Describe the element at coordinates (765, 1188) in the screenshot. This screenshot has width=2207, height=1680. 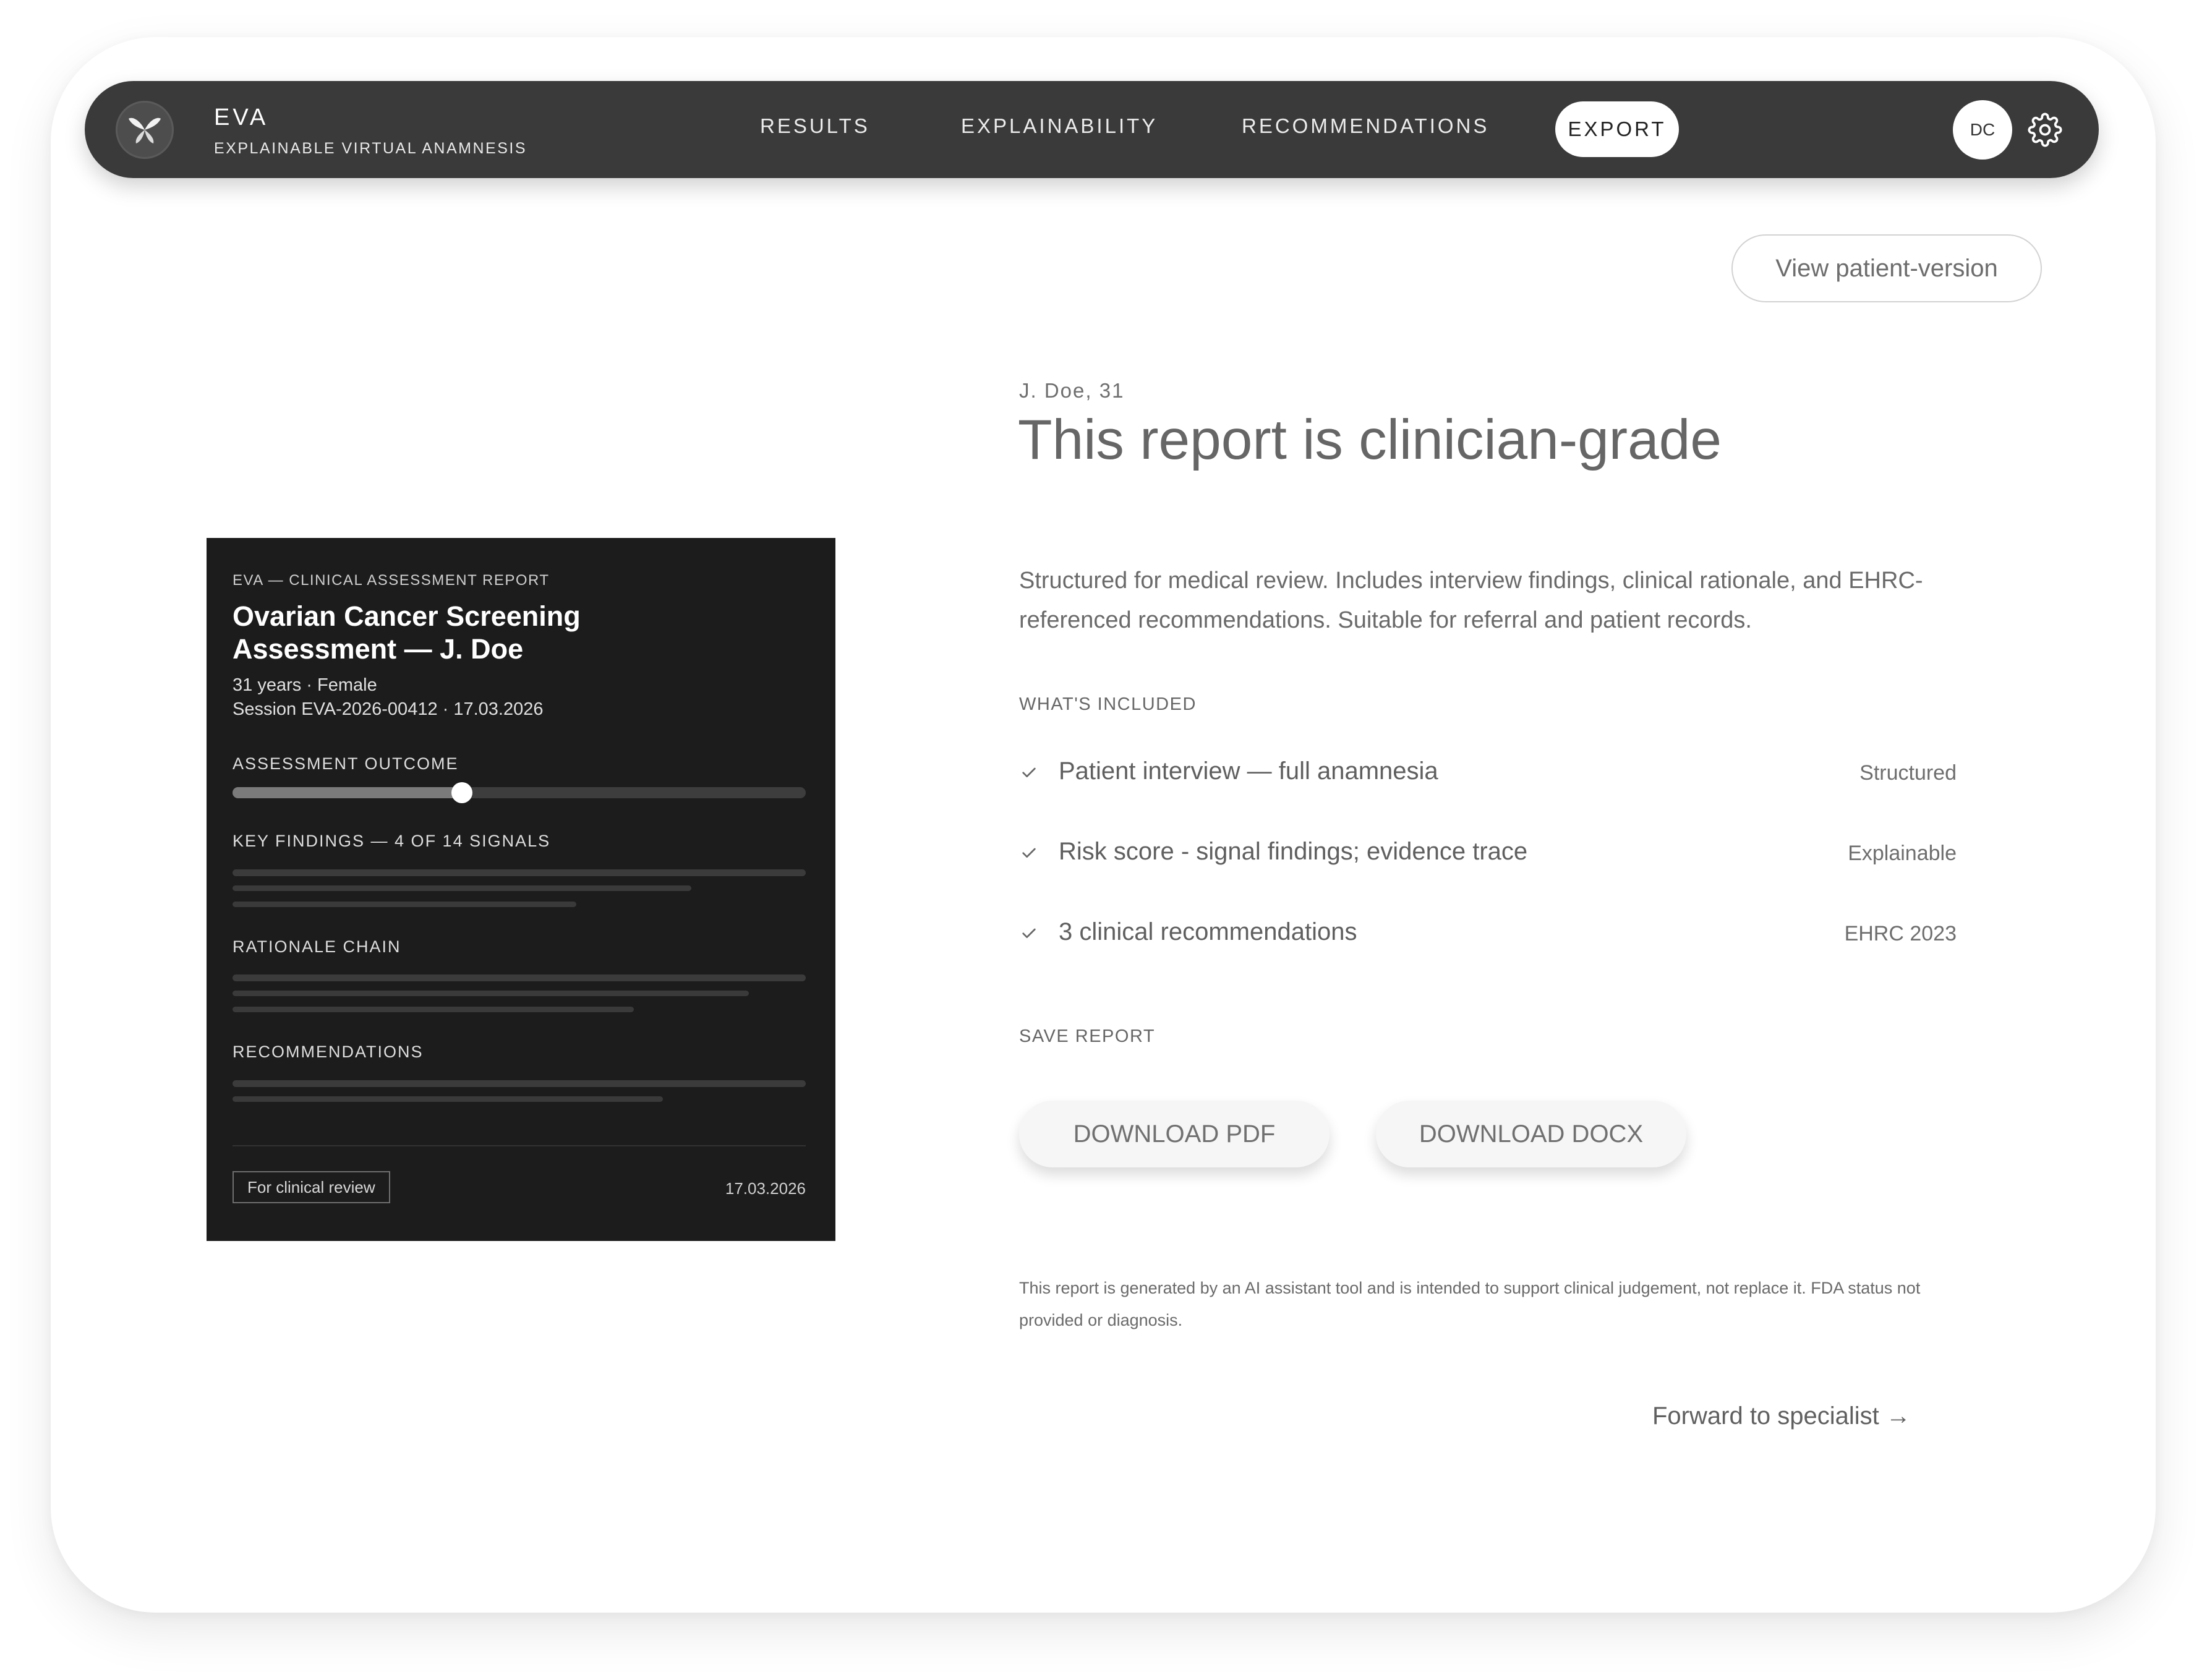
I see `report-date: 17.03.2026` at that location.